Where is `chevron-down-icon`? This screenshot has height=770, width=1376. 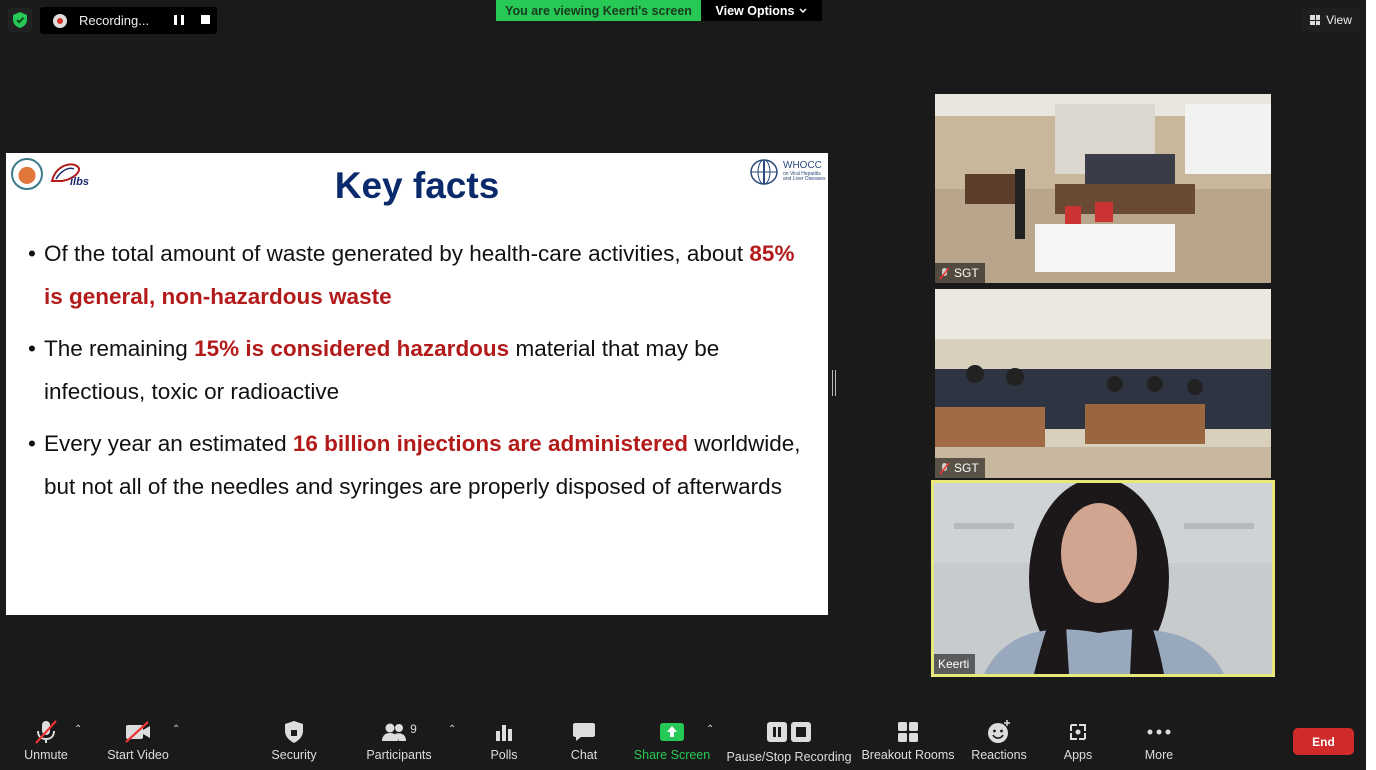
chevron-down-icon is located at coordinates (803, 10).